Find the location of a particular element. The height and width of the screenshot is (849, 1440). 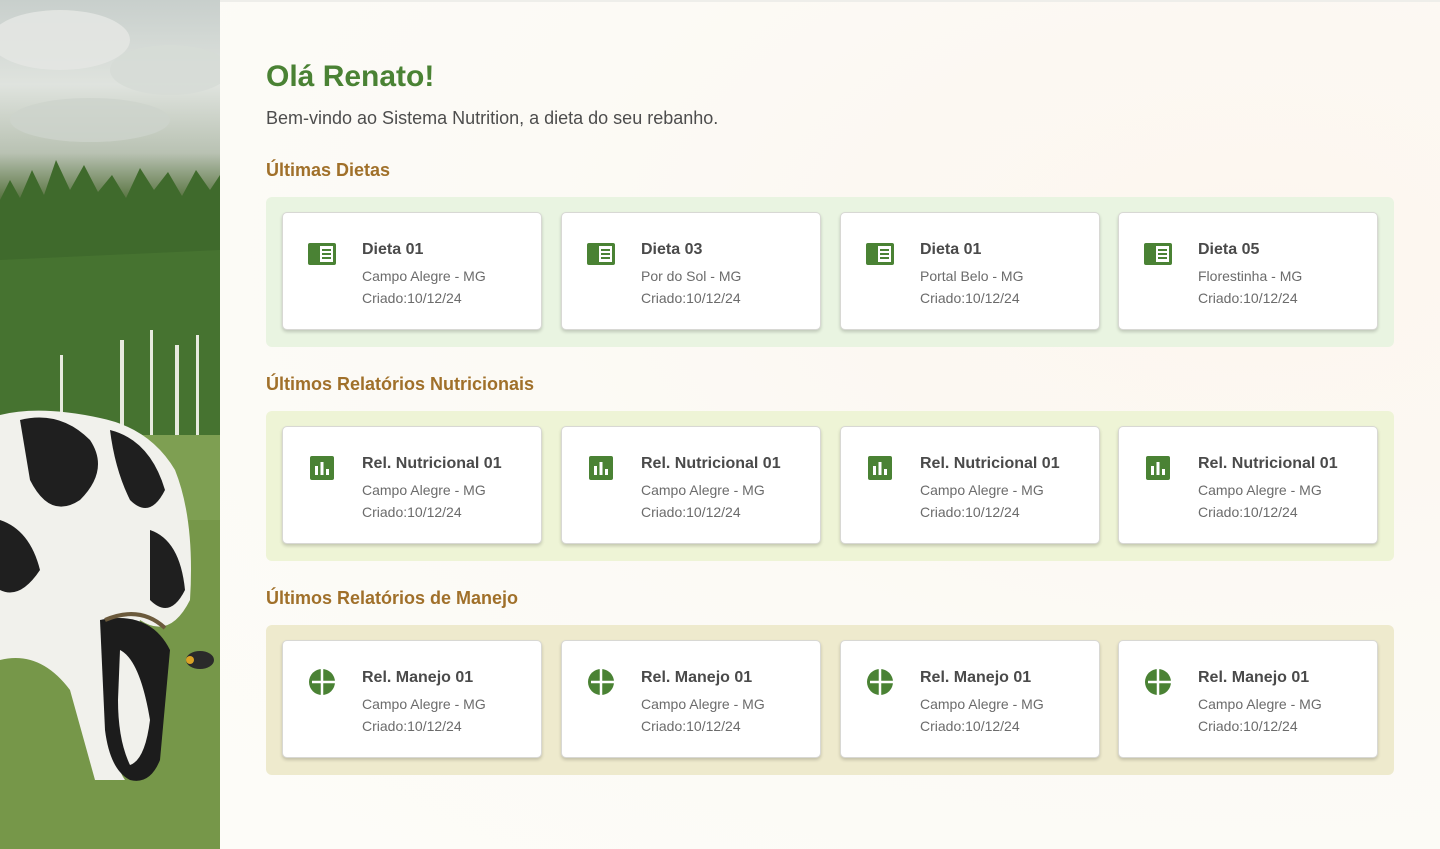

card-title: Dieta 03 is located at coordinates (672, 249).